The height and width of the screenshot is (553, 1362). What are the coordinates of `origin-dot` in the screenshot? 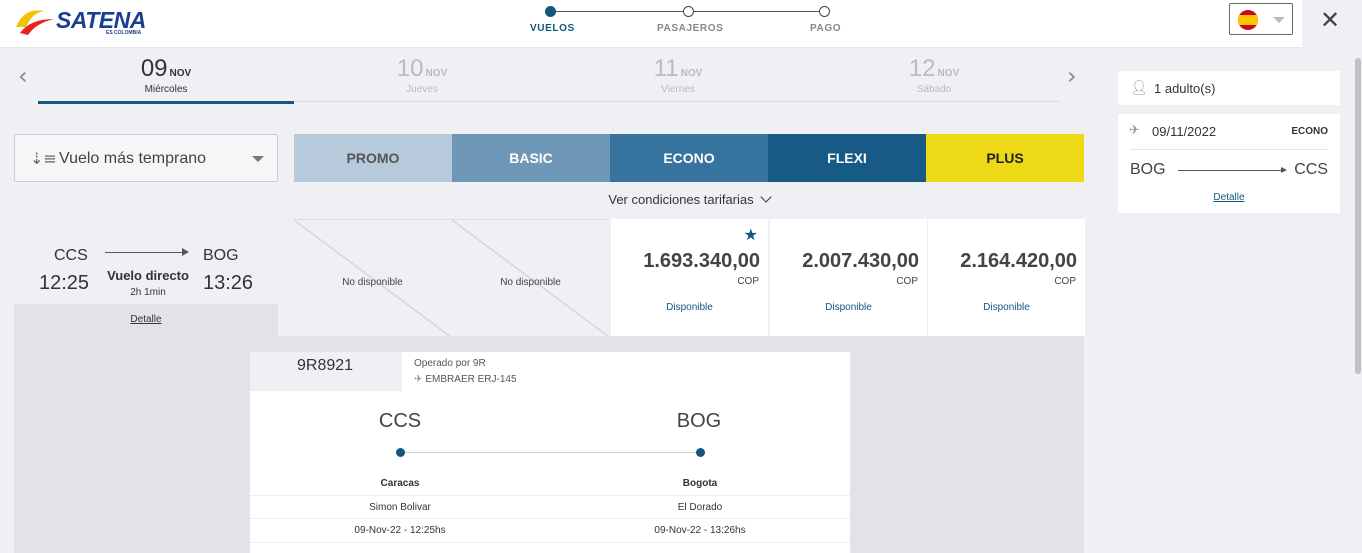 It's located at (400, 452).